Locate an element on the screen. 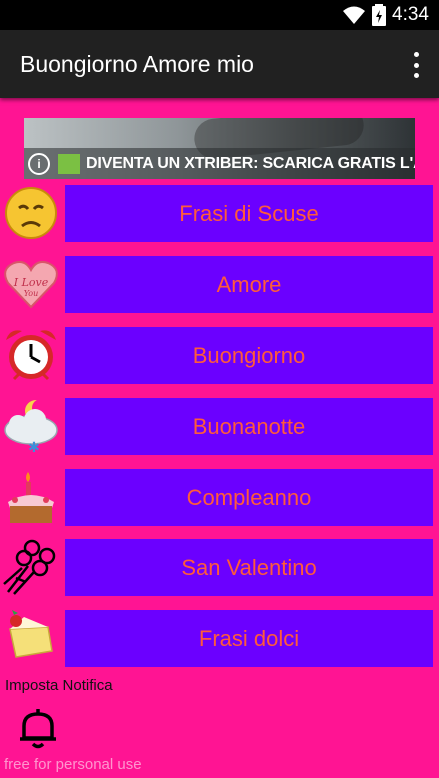  svg-text: I Love is located at coordinates (31, 282).